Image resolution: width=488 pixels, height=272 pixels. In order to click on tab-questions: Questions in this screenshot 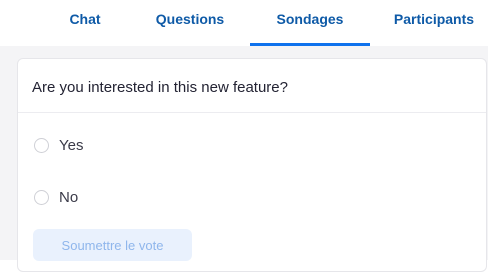, I will do `click(190, 23)`.